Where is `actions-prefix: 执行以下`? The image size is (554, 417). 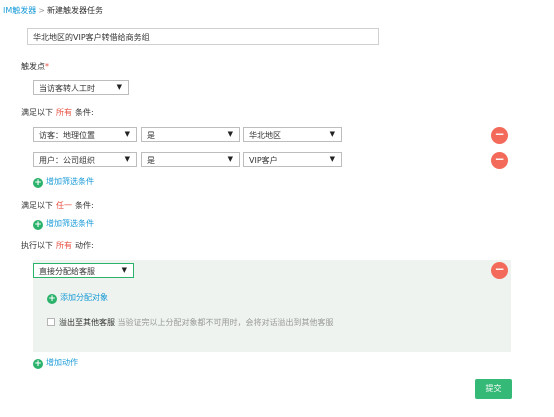 actions-prefix: 执行以下 is located at coordinates (37, 245).